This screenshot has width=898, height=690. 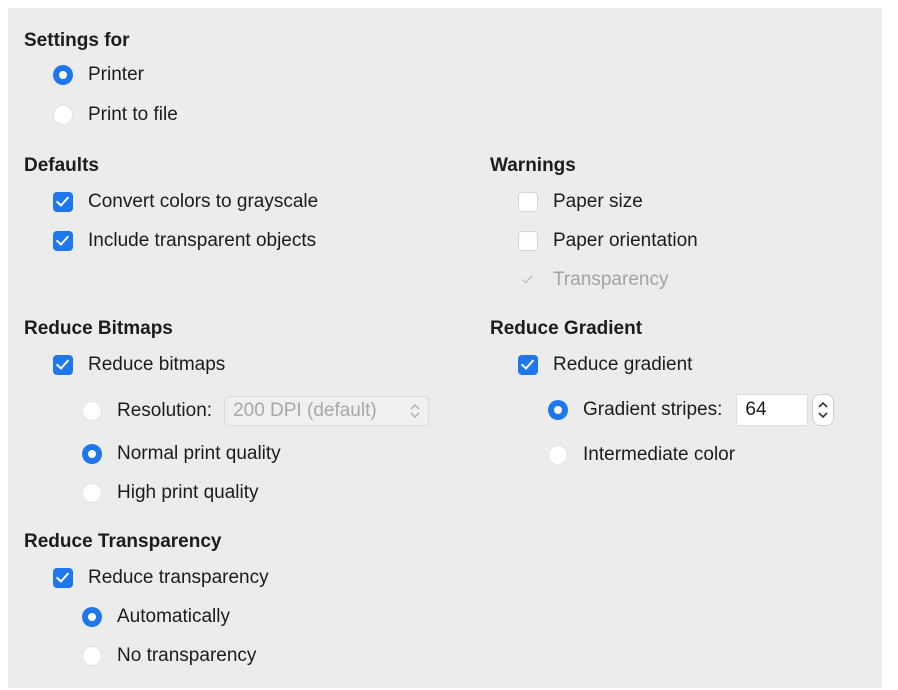 What do you see at coordinates (77, 40) in the screenshot?
I see `settings-for-heading: Settings for` at bounding box center [77, 40].